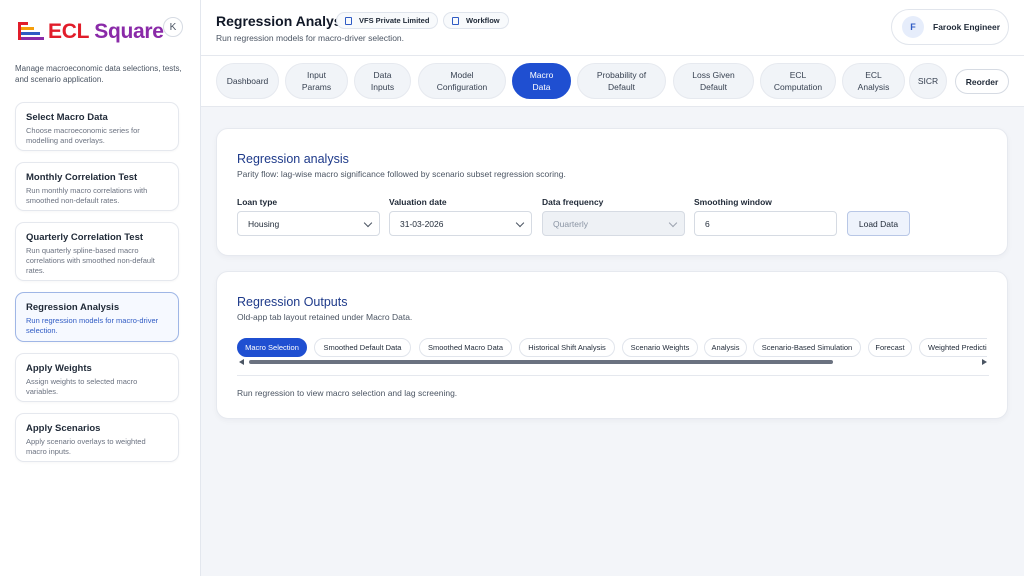 The width and height of the screenshot is (1024, 576). I want to click on valuation-date-label: Valuation date, so click(418, 202).